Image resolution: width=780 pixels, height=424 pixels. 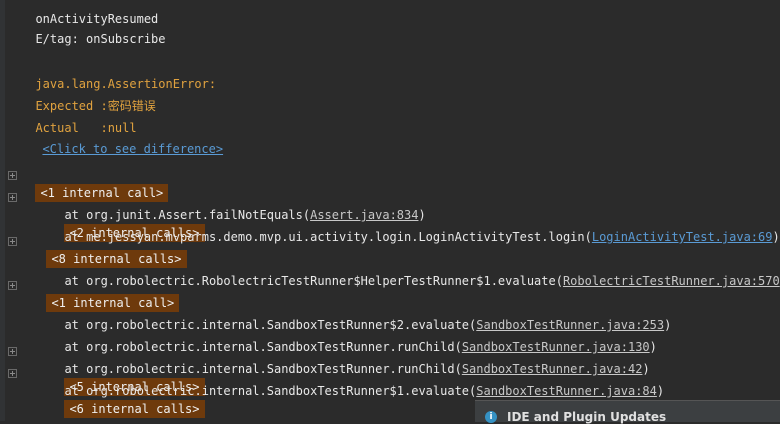 What do you see at coordinates (2, 210) in the screenshot?
I see `editor-gutter` at bounding box center [2, 210].